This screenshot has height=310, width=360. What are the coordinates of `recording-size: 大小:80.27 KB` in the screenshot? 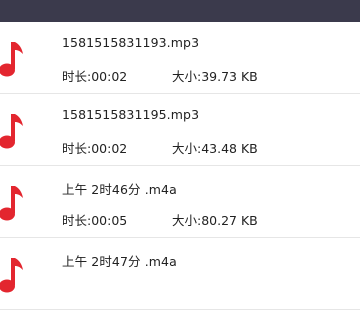 It's located at (215, 220).